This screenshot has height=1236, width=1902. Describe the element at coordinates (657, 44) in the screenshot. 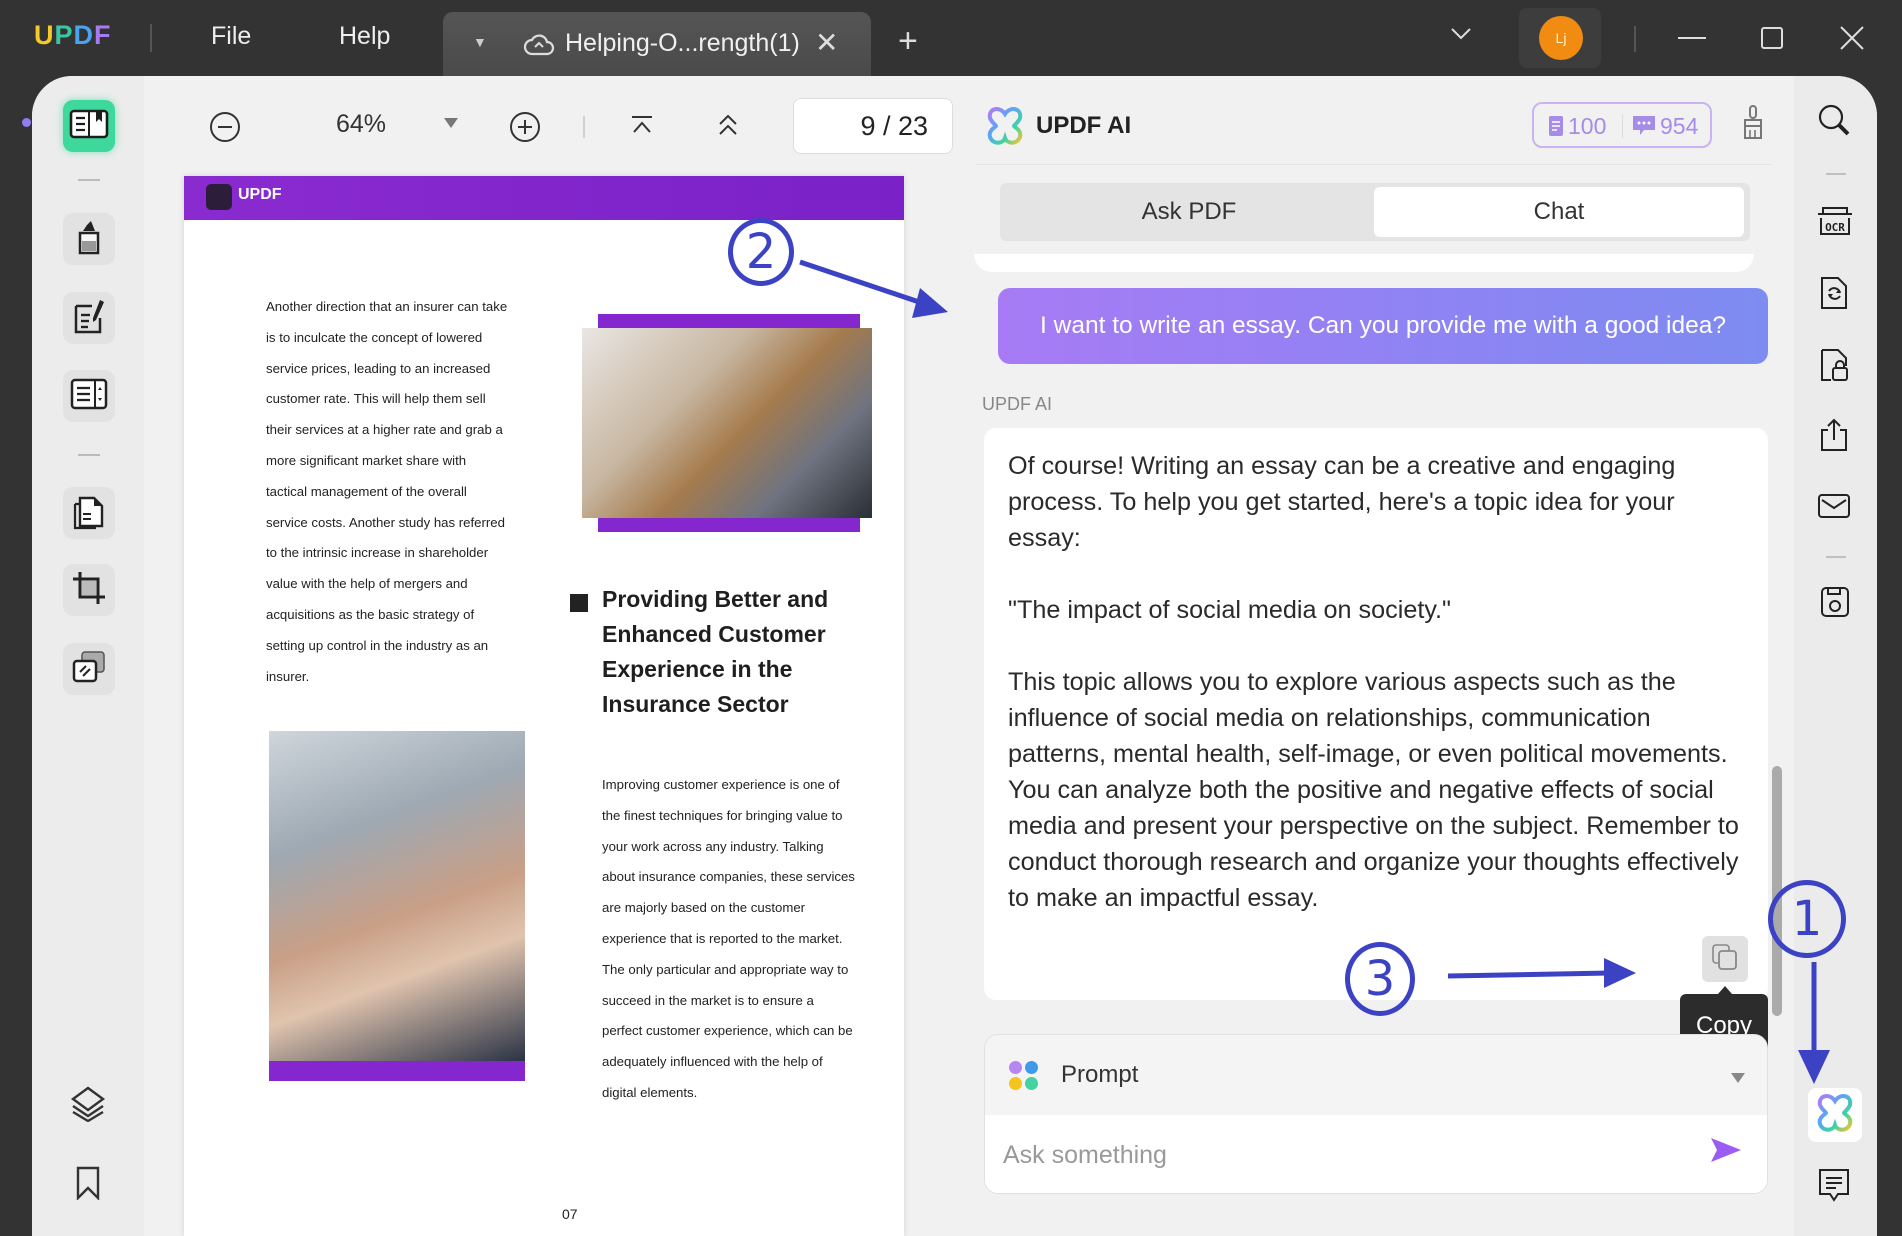

I see `document-tab: ▼ Helping-O...rength(1) ✕` at that location.